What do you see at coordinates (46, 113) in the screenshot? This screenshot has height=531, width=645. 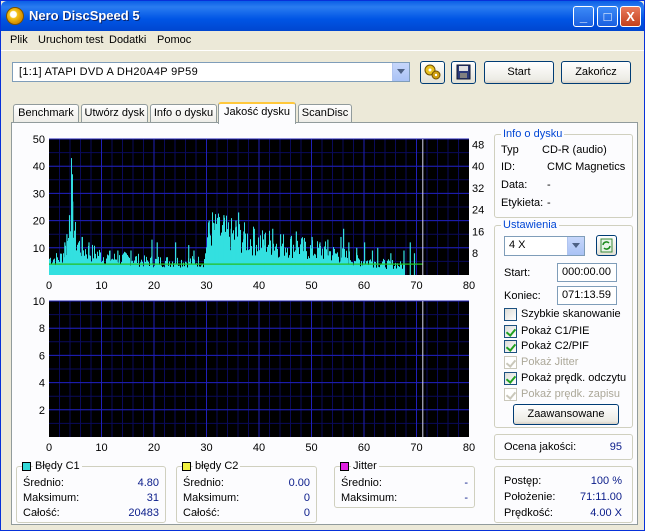 I see `tab-benchmark: Benchmark` at bounding box center [46, 113].